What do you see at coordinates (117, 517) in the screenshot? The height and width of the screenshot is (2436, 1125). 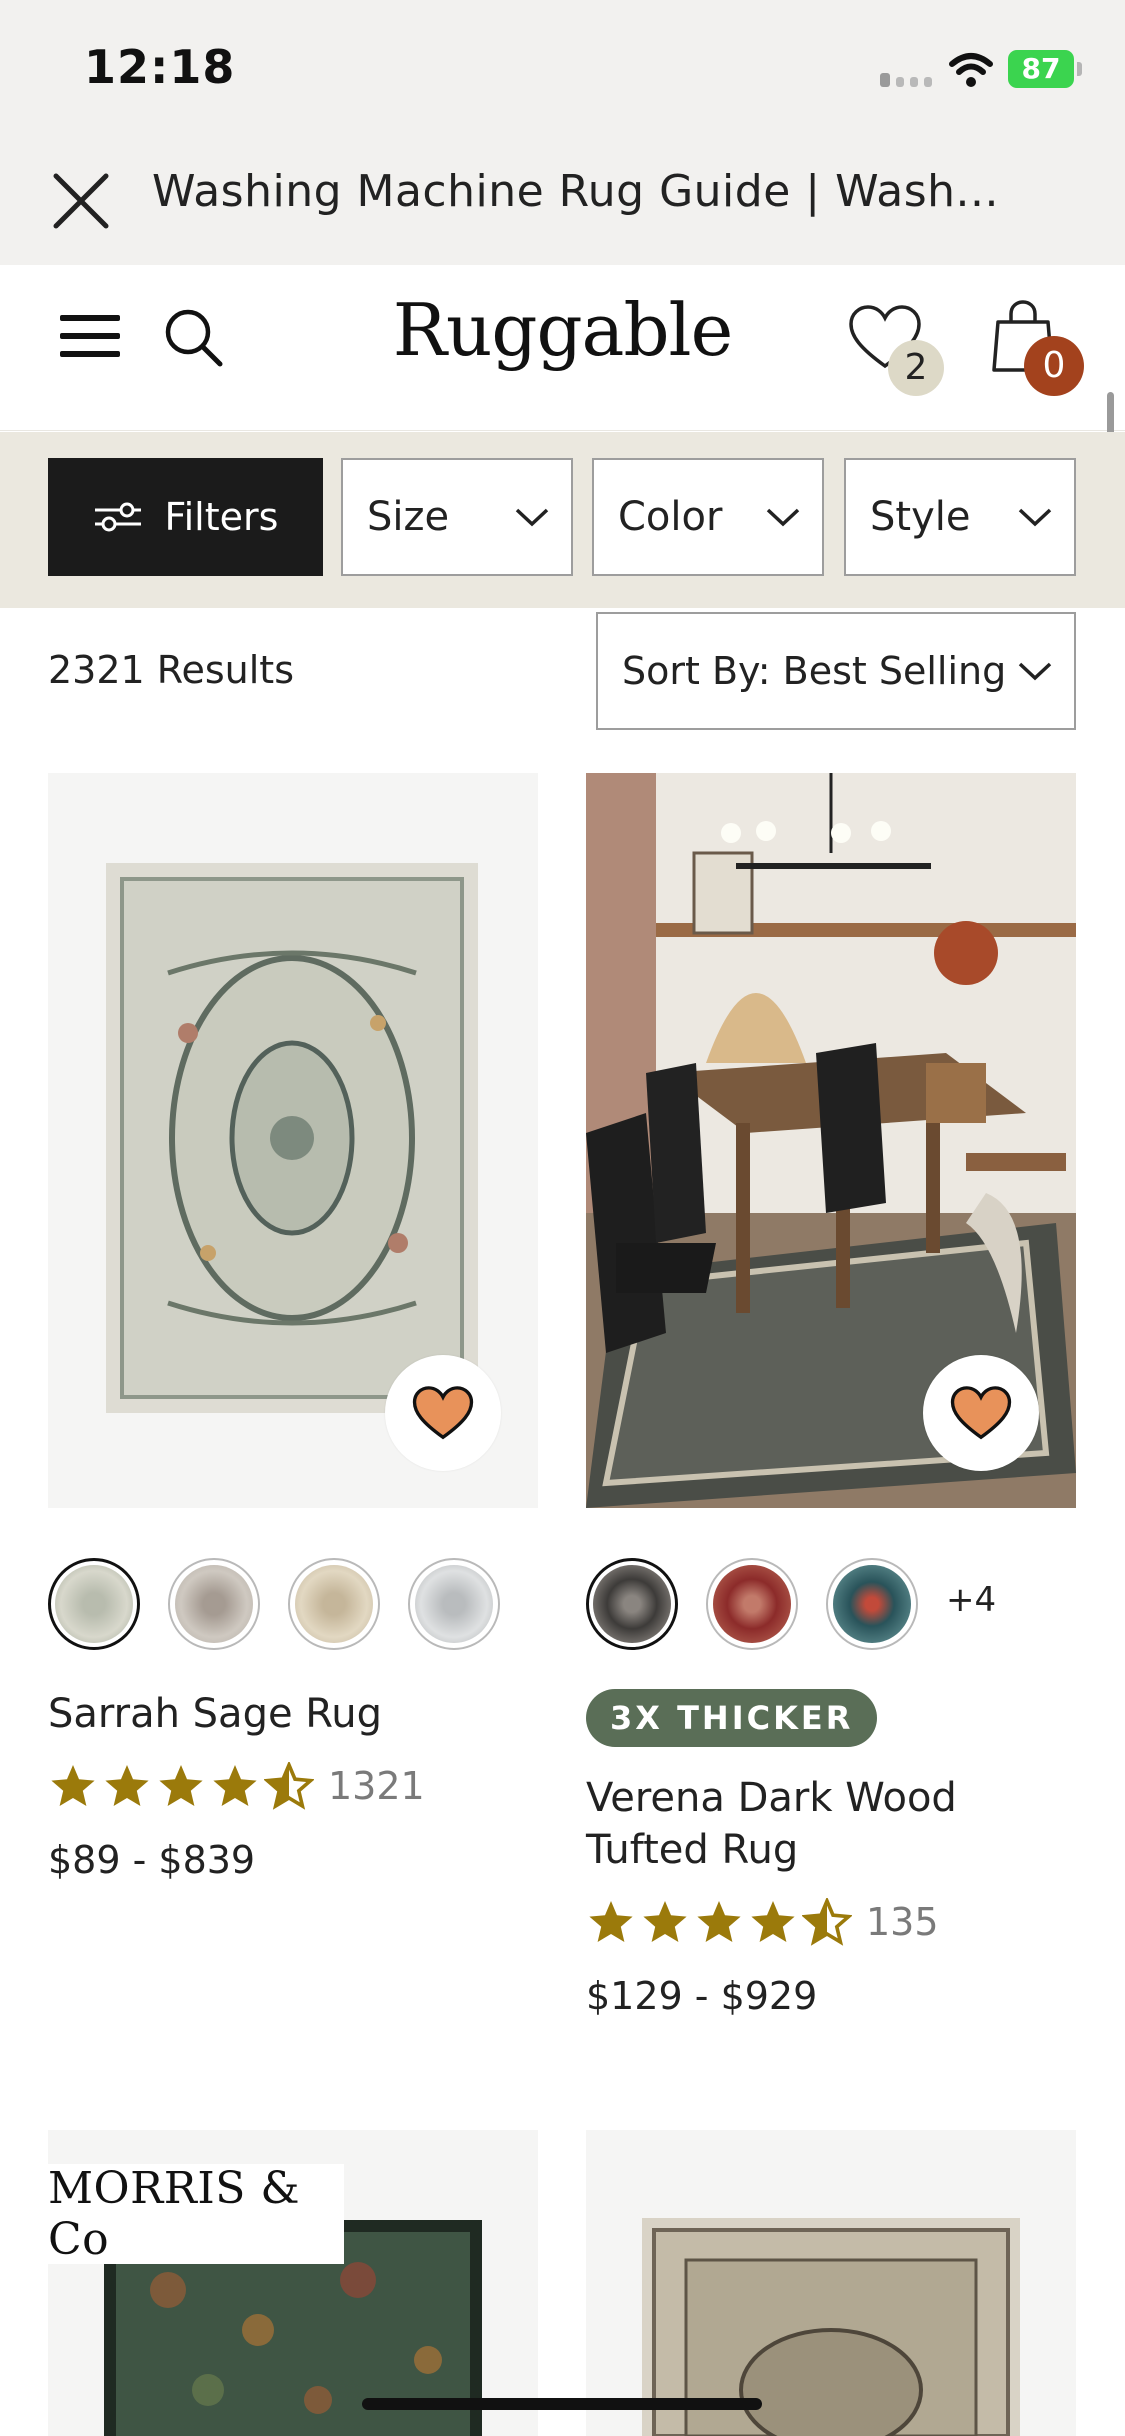 I see `sliders-icon` at bounding box center [117, 517].